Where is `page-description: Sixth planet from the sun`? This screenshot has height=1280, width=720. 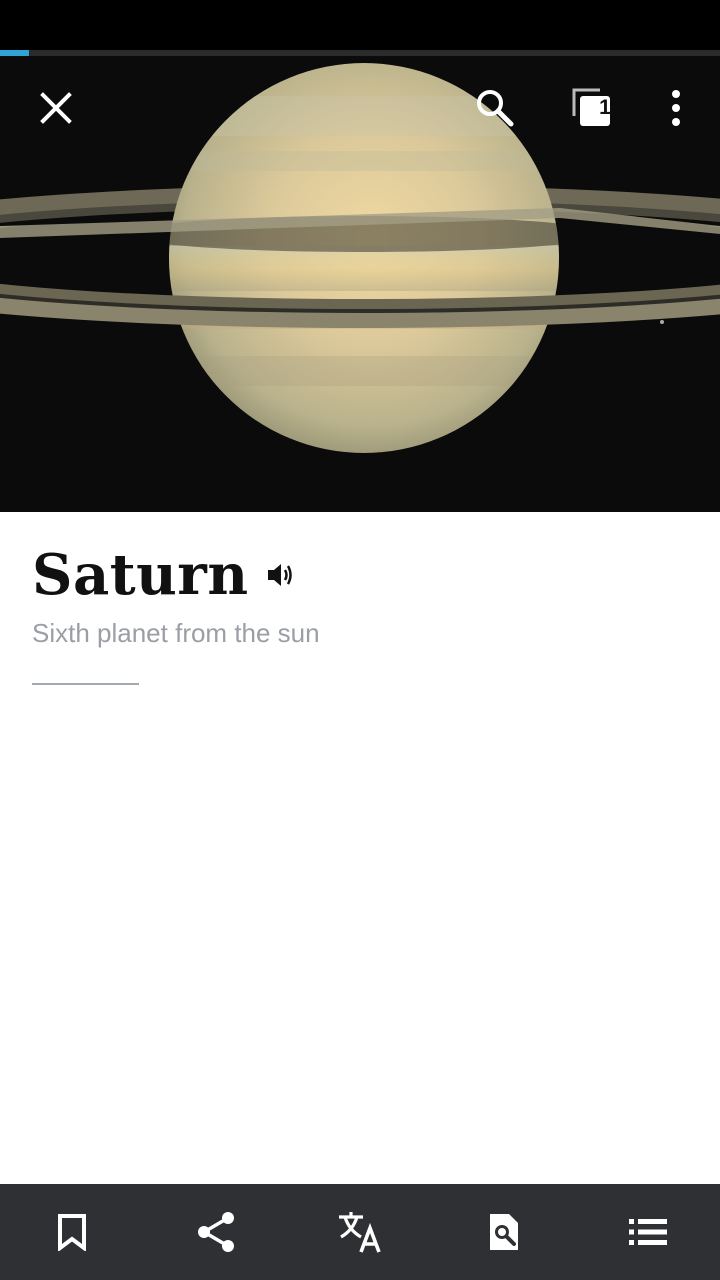 page-description: Sixth planet from the sun is located at coordinates (176, 633).